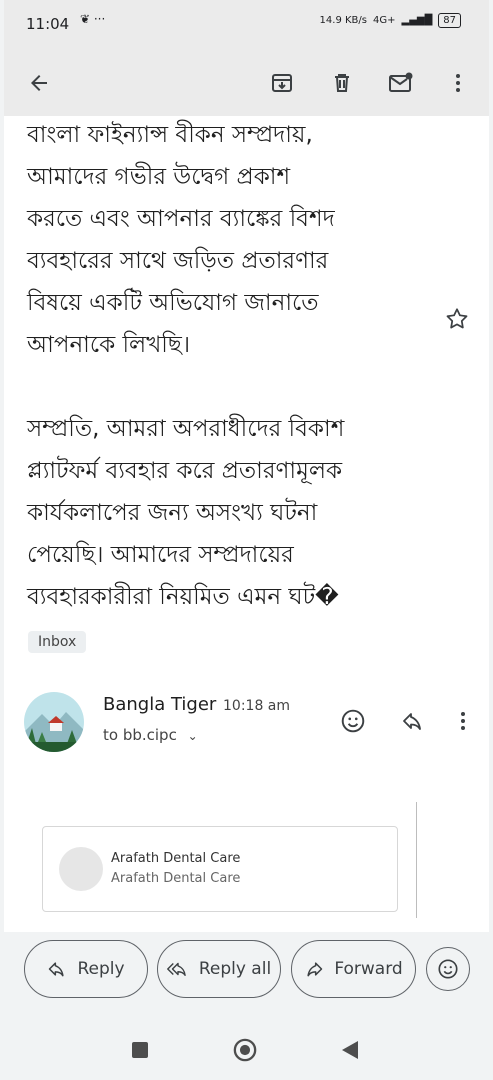 The height and width of the screenshot is (1080, 493). What do you see at coordinates (185, 471) in the screenshot?
I see `message-line: প্ল্যাটফর্ম ব্যবহার করে প্রতারণামূলক` at bounding box center [185, 471].